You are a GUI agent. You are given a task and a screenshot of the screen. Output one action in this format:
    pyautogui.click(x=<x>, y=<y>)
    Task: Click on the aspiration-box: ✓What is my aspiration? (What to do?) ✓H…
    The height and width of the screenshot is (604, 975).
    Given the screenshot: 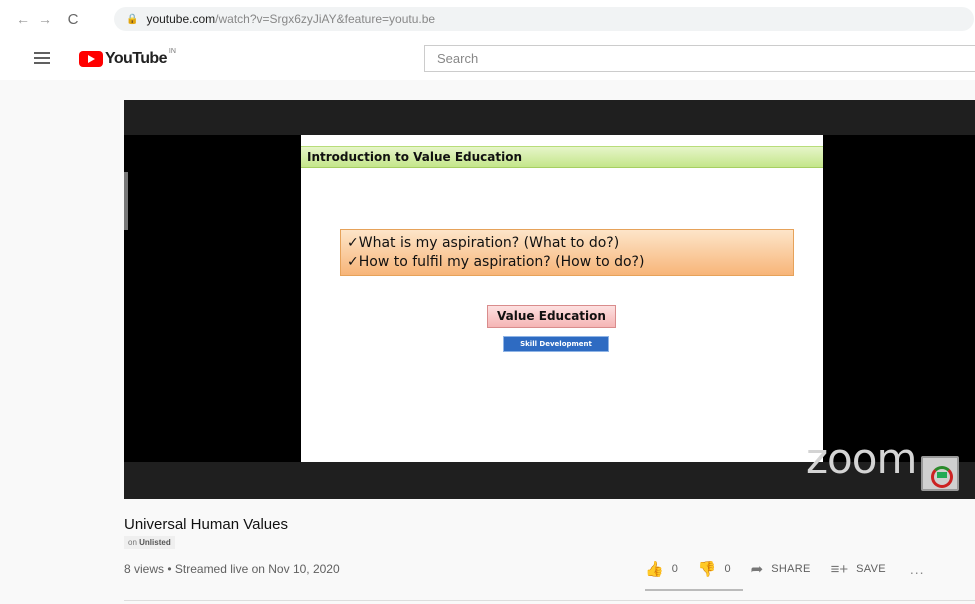 What is the action you would take?
    pyautogui.click(x=567, y=252)
    